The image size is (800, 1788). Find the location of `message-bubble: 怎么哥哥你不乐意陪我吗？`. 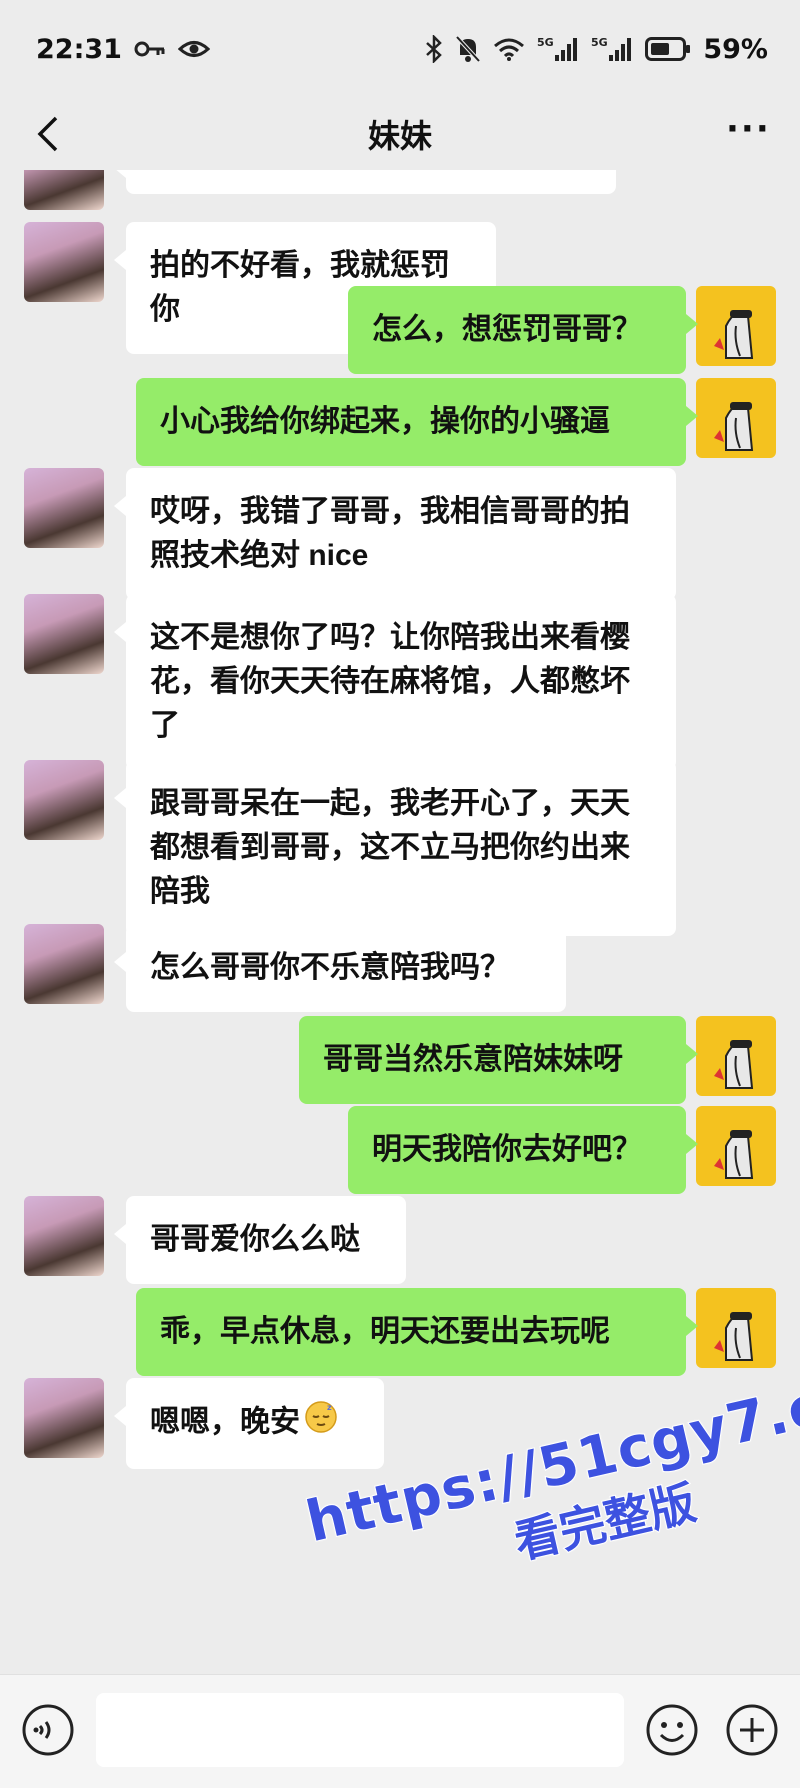

message-bubble: 怎么哥哥你不乐意陪我吗？ is located at coordinates (340, 968).